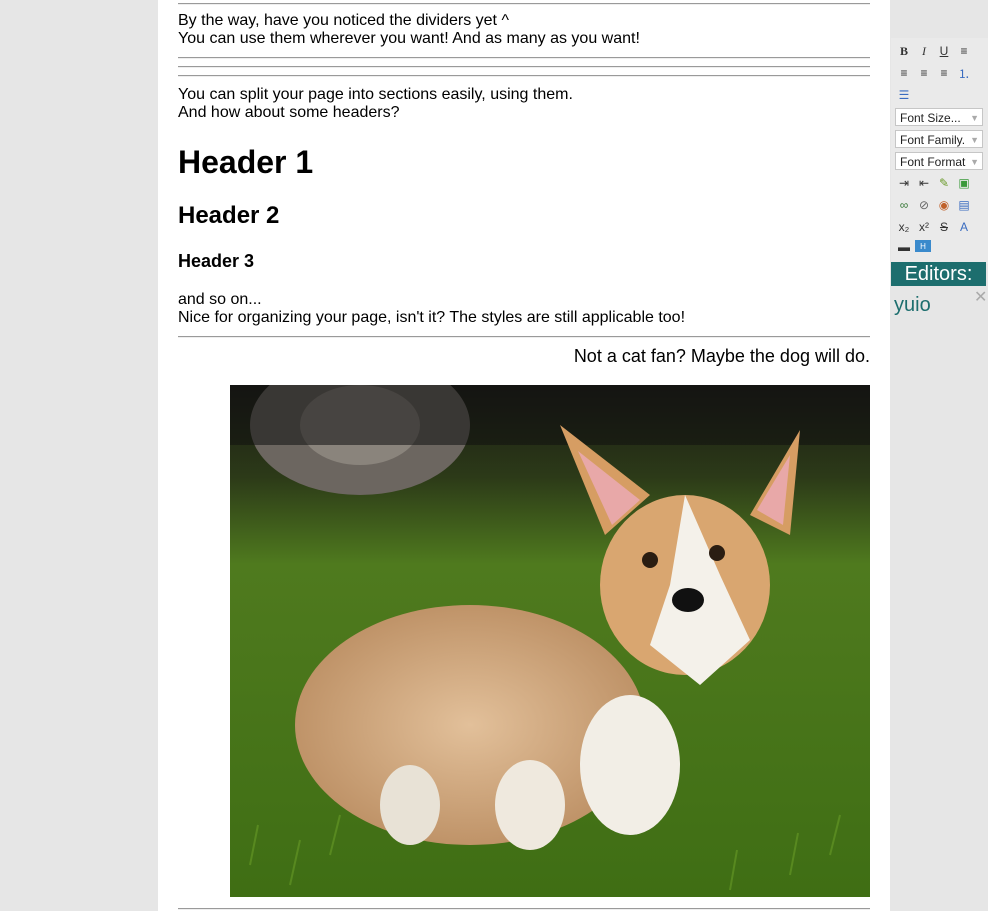 This screenshot has height=911, width=988. What do you see at coordinates (924, 227) in the screenshot?
I see `superscript-icon: x²` at bounding box center [924, 227].